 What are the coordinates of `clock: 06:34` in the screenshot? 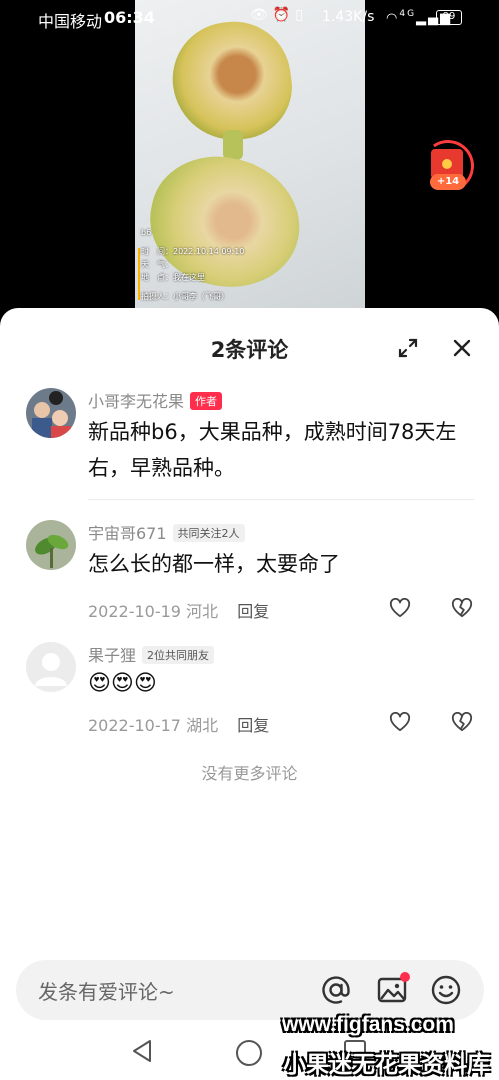 It's located at (129, 17).